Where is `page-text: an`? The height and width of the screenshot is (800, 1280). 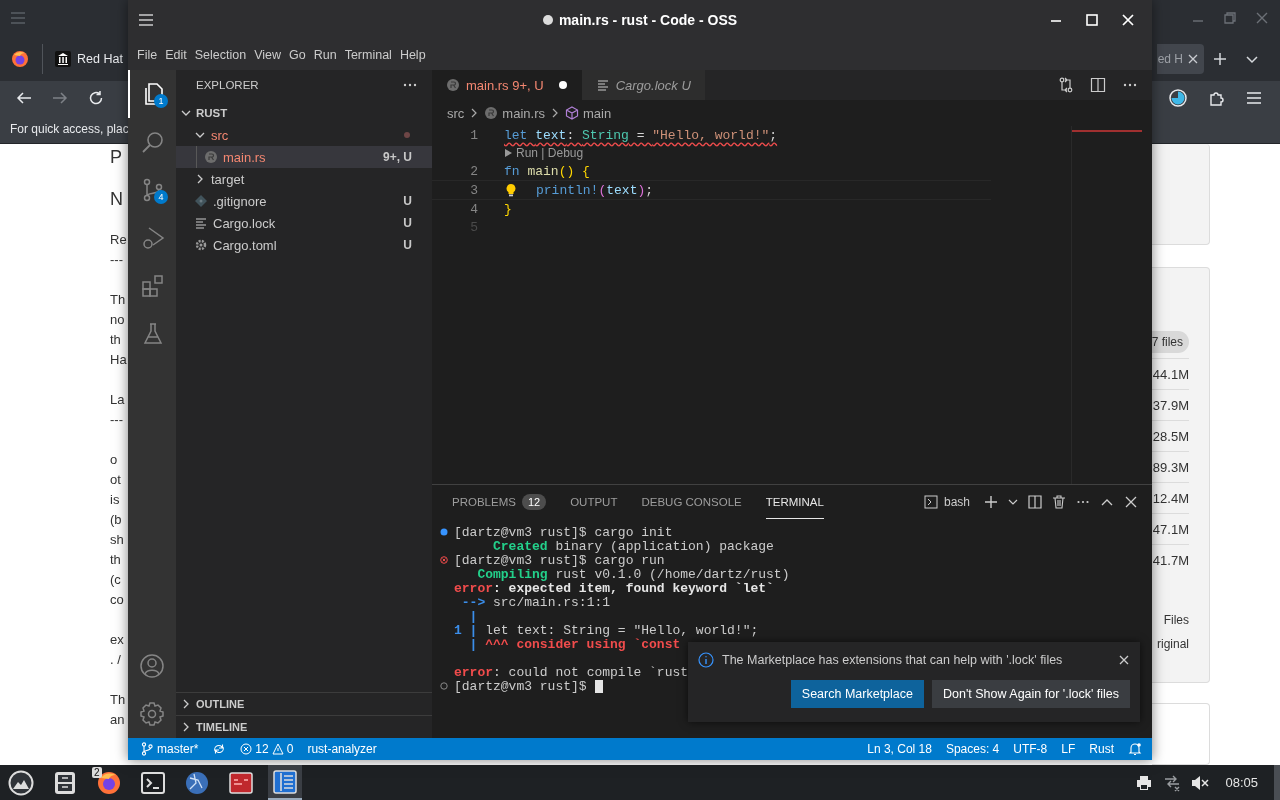
page-text: an is located at coordinates (118, 720).